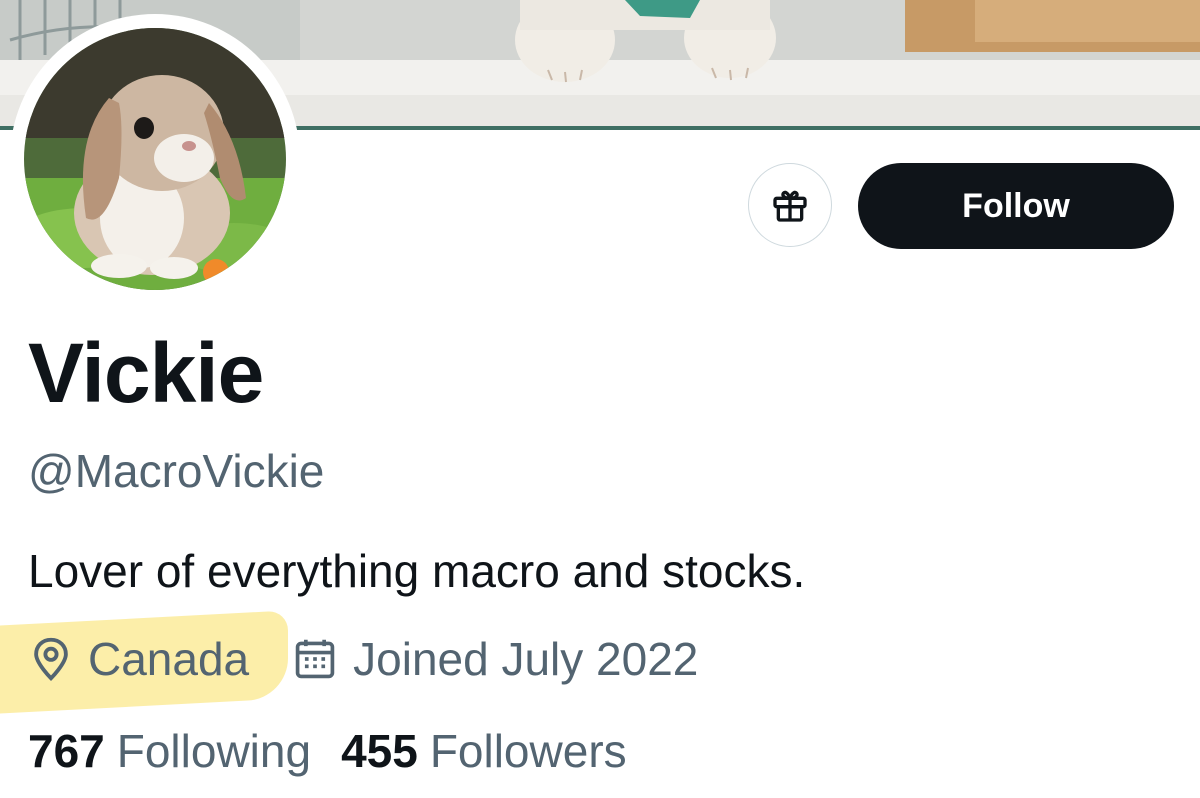 This screenshot has width=1200, height=798. I want to click on gift-button, so click(790, 205).